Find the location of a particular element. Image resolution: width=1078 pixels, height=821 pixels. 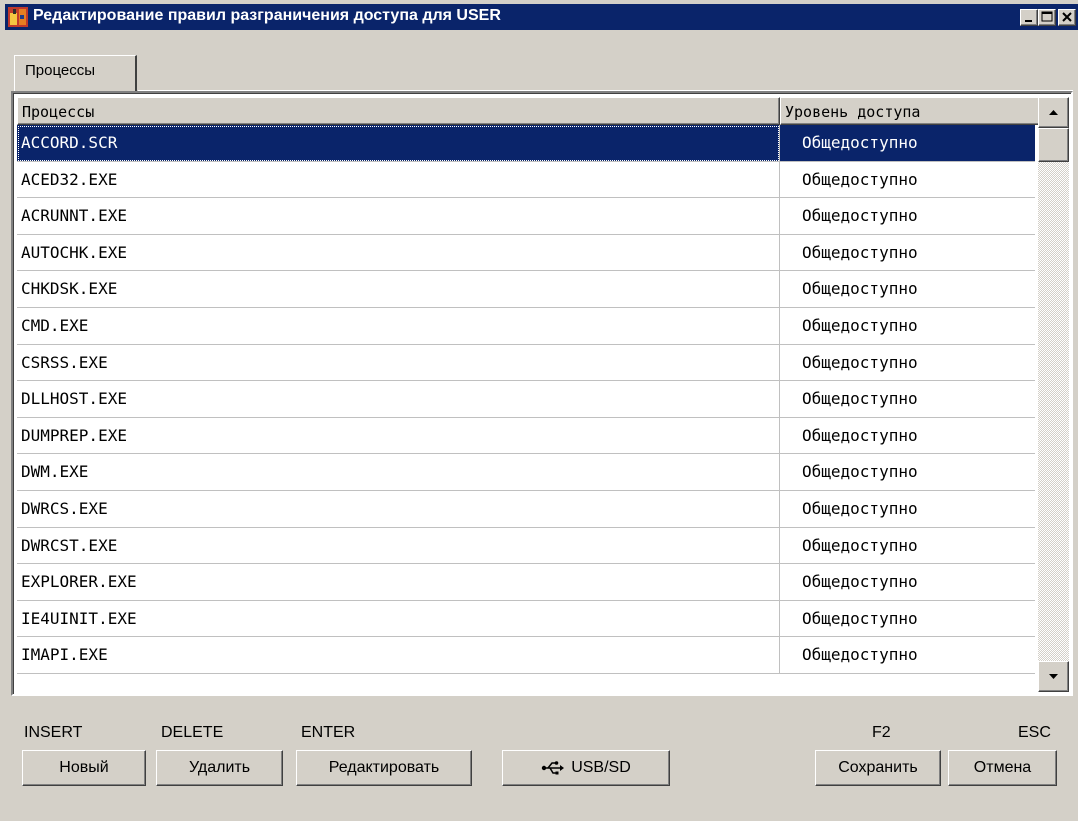

table-row: IMAPI.EXE Общедоступно is located at coordinates (526, 655).